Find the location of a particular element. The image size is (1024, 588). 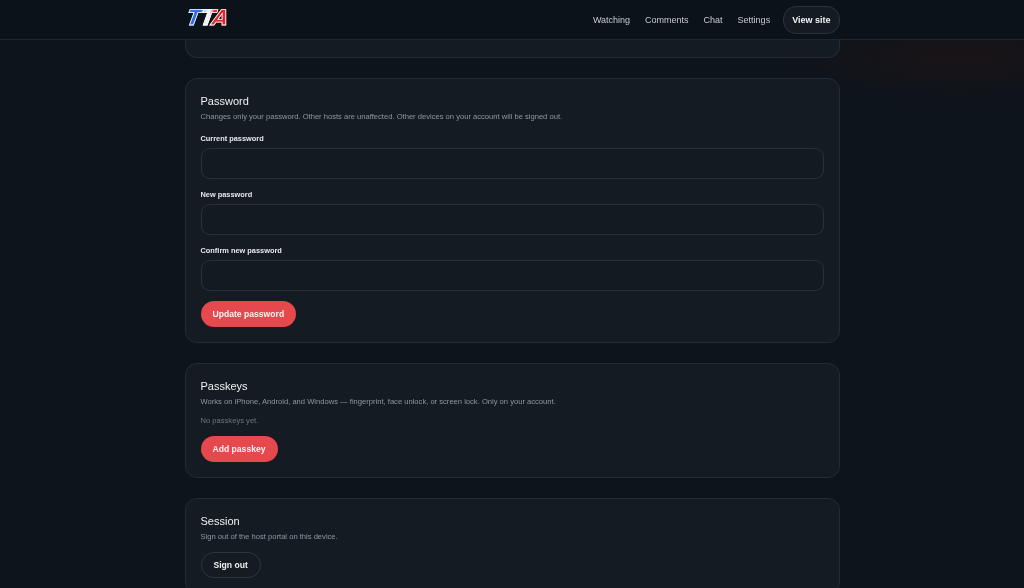

nav-link: Watching is located at coordinates (611, 19).